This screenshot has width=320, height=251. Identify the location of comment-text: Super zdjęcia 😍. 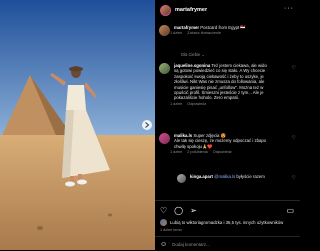
(209, 135).